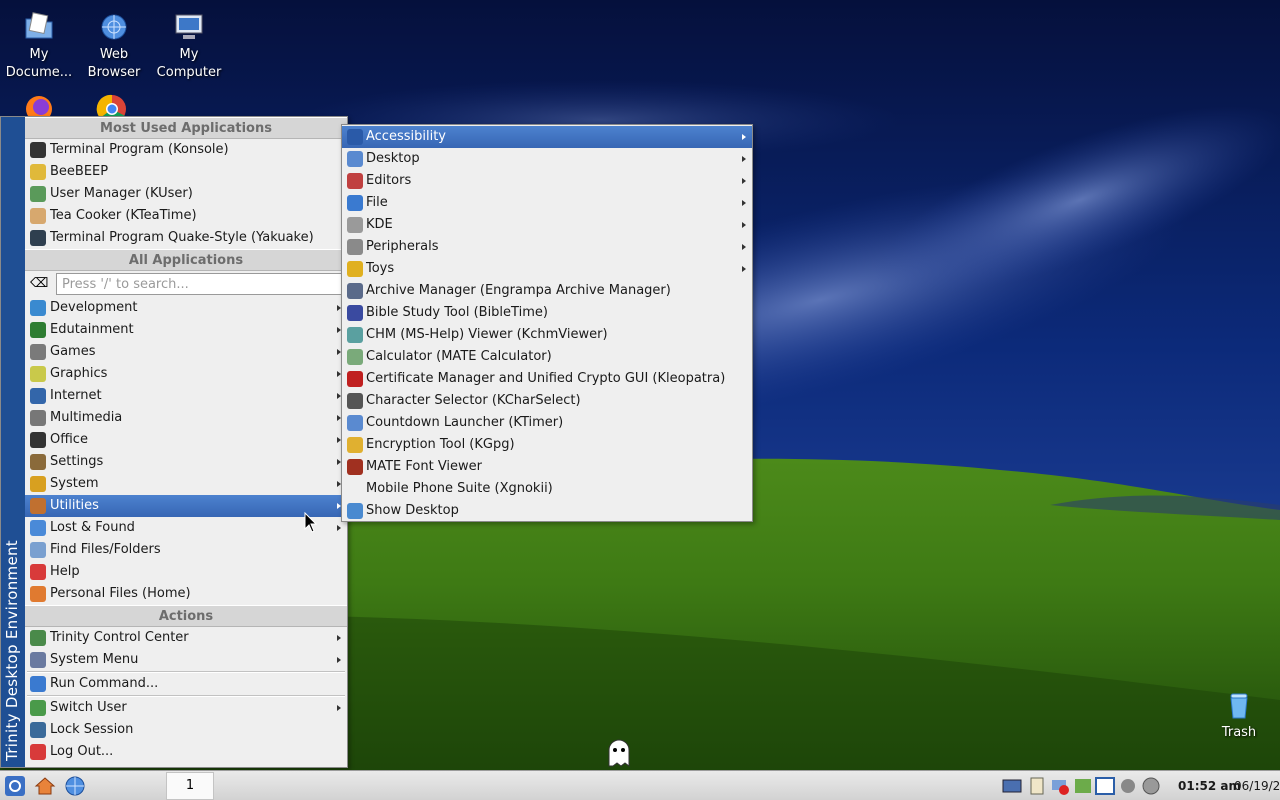 The image size is (1280, 800). Describe the element at coordinates (355, 203) in the screenshot. I see `file-icon` at that location.